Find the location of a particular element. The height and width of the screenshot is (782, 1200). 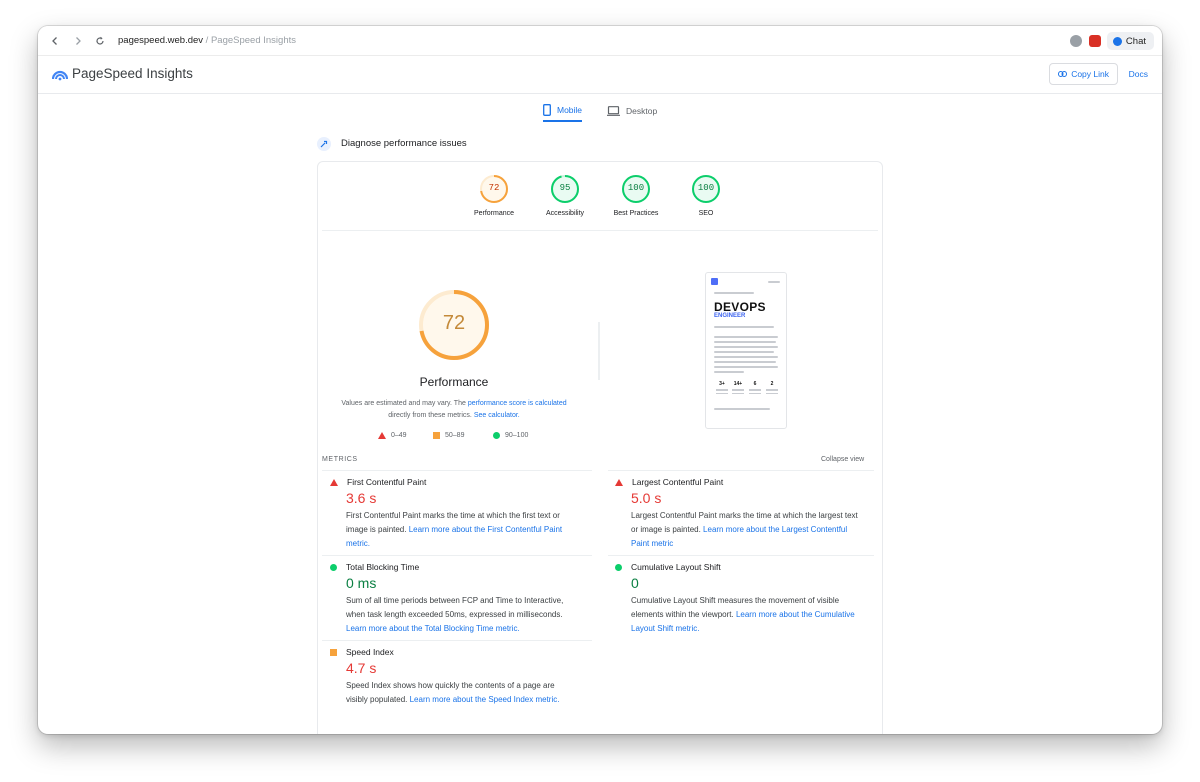

see-calculator-link: See calculator. is located at coordinates (497, 415).